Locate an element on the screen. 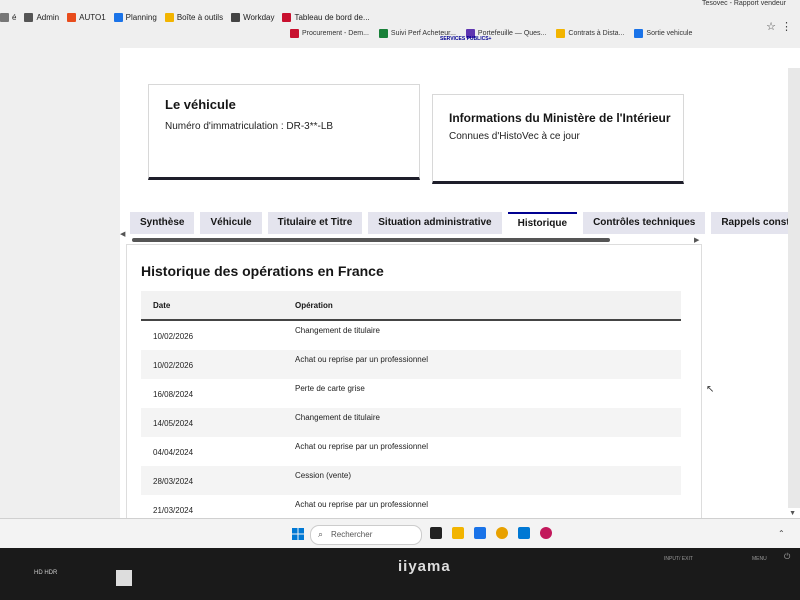 This screenshot has width=800, height=600. bookmark-item: é is located at coordinates (8, 17).